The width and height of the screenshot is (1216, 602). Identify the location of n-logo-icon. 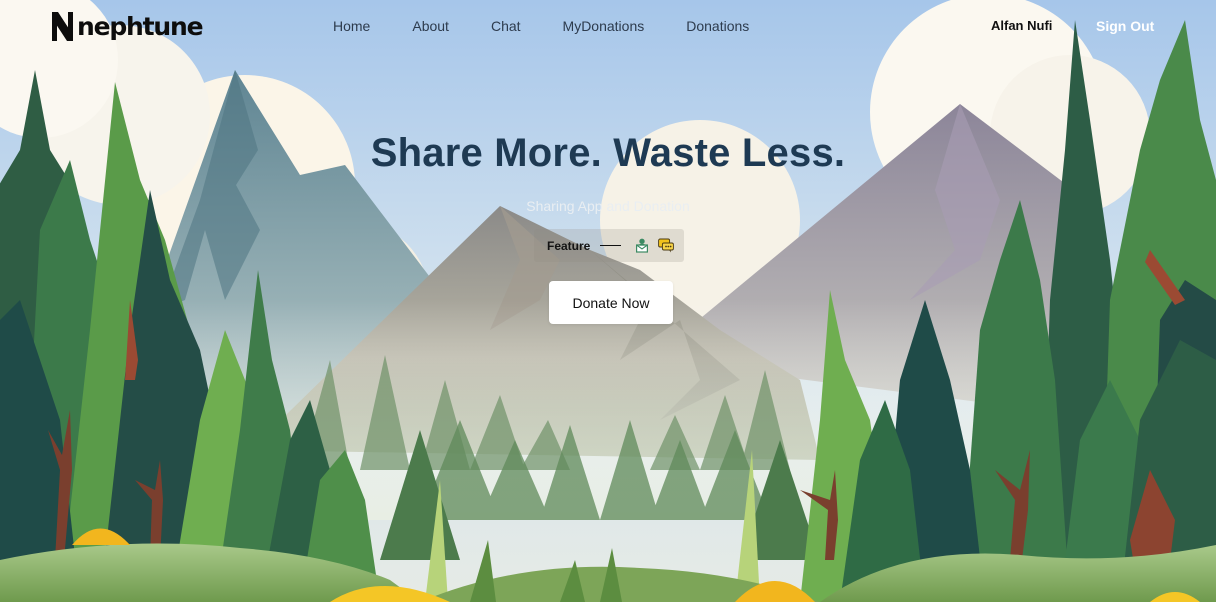
(62, 26).